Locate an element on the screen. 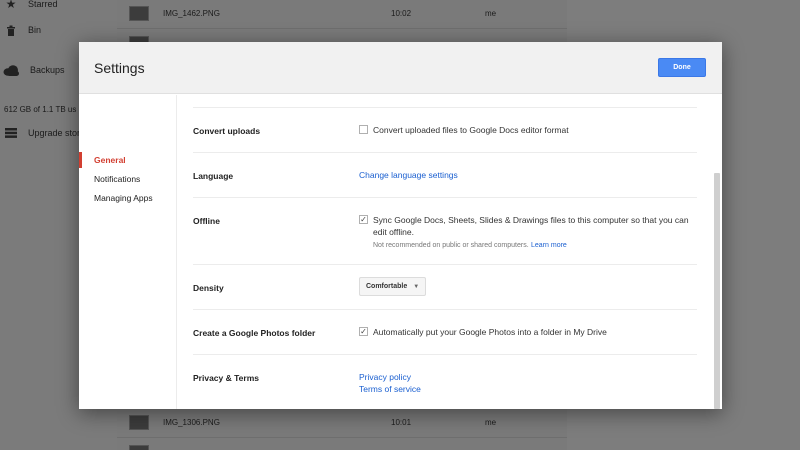  dialog-header: Settings Done is located at coordinates (400, 68).